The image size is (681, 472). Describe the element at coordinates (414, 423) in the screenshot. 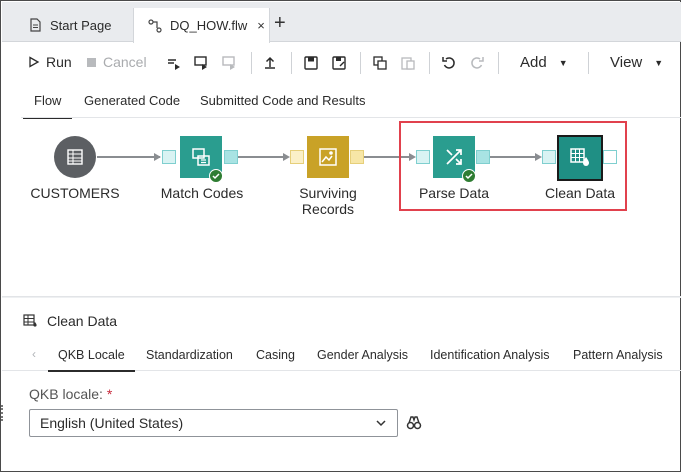

I see `binoculars-icon` at that location.